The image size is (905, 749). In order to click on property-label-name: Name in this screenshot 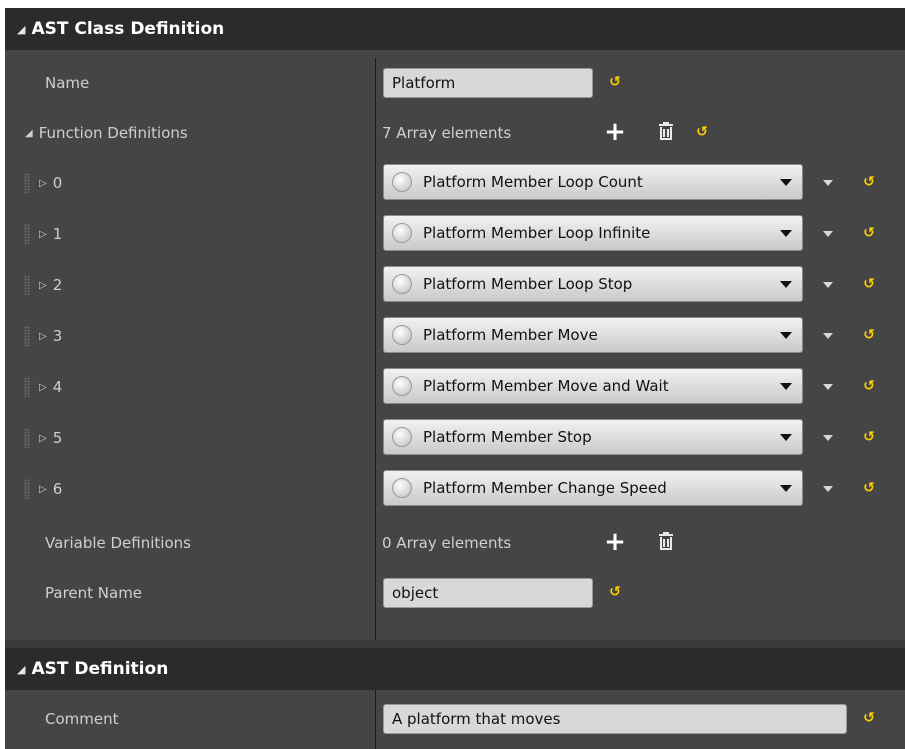, I will do `click(67, 83)`.